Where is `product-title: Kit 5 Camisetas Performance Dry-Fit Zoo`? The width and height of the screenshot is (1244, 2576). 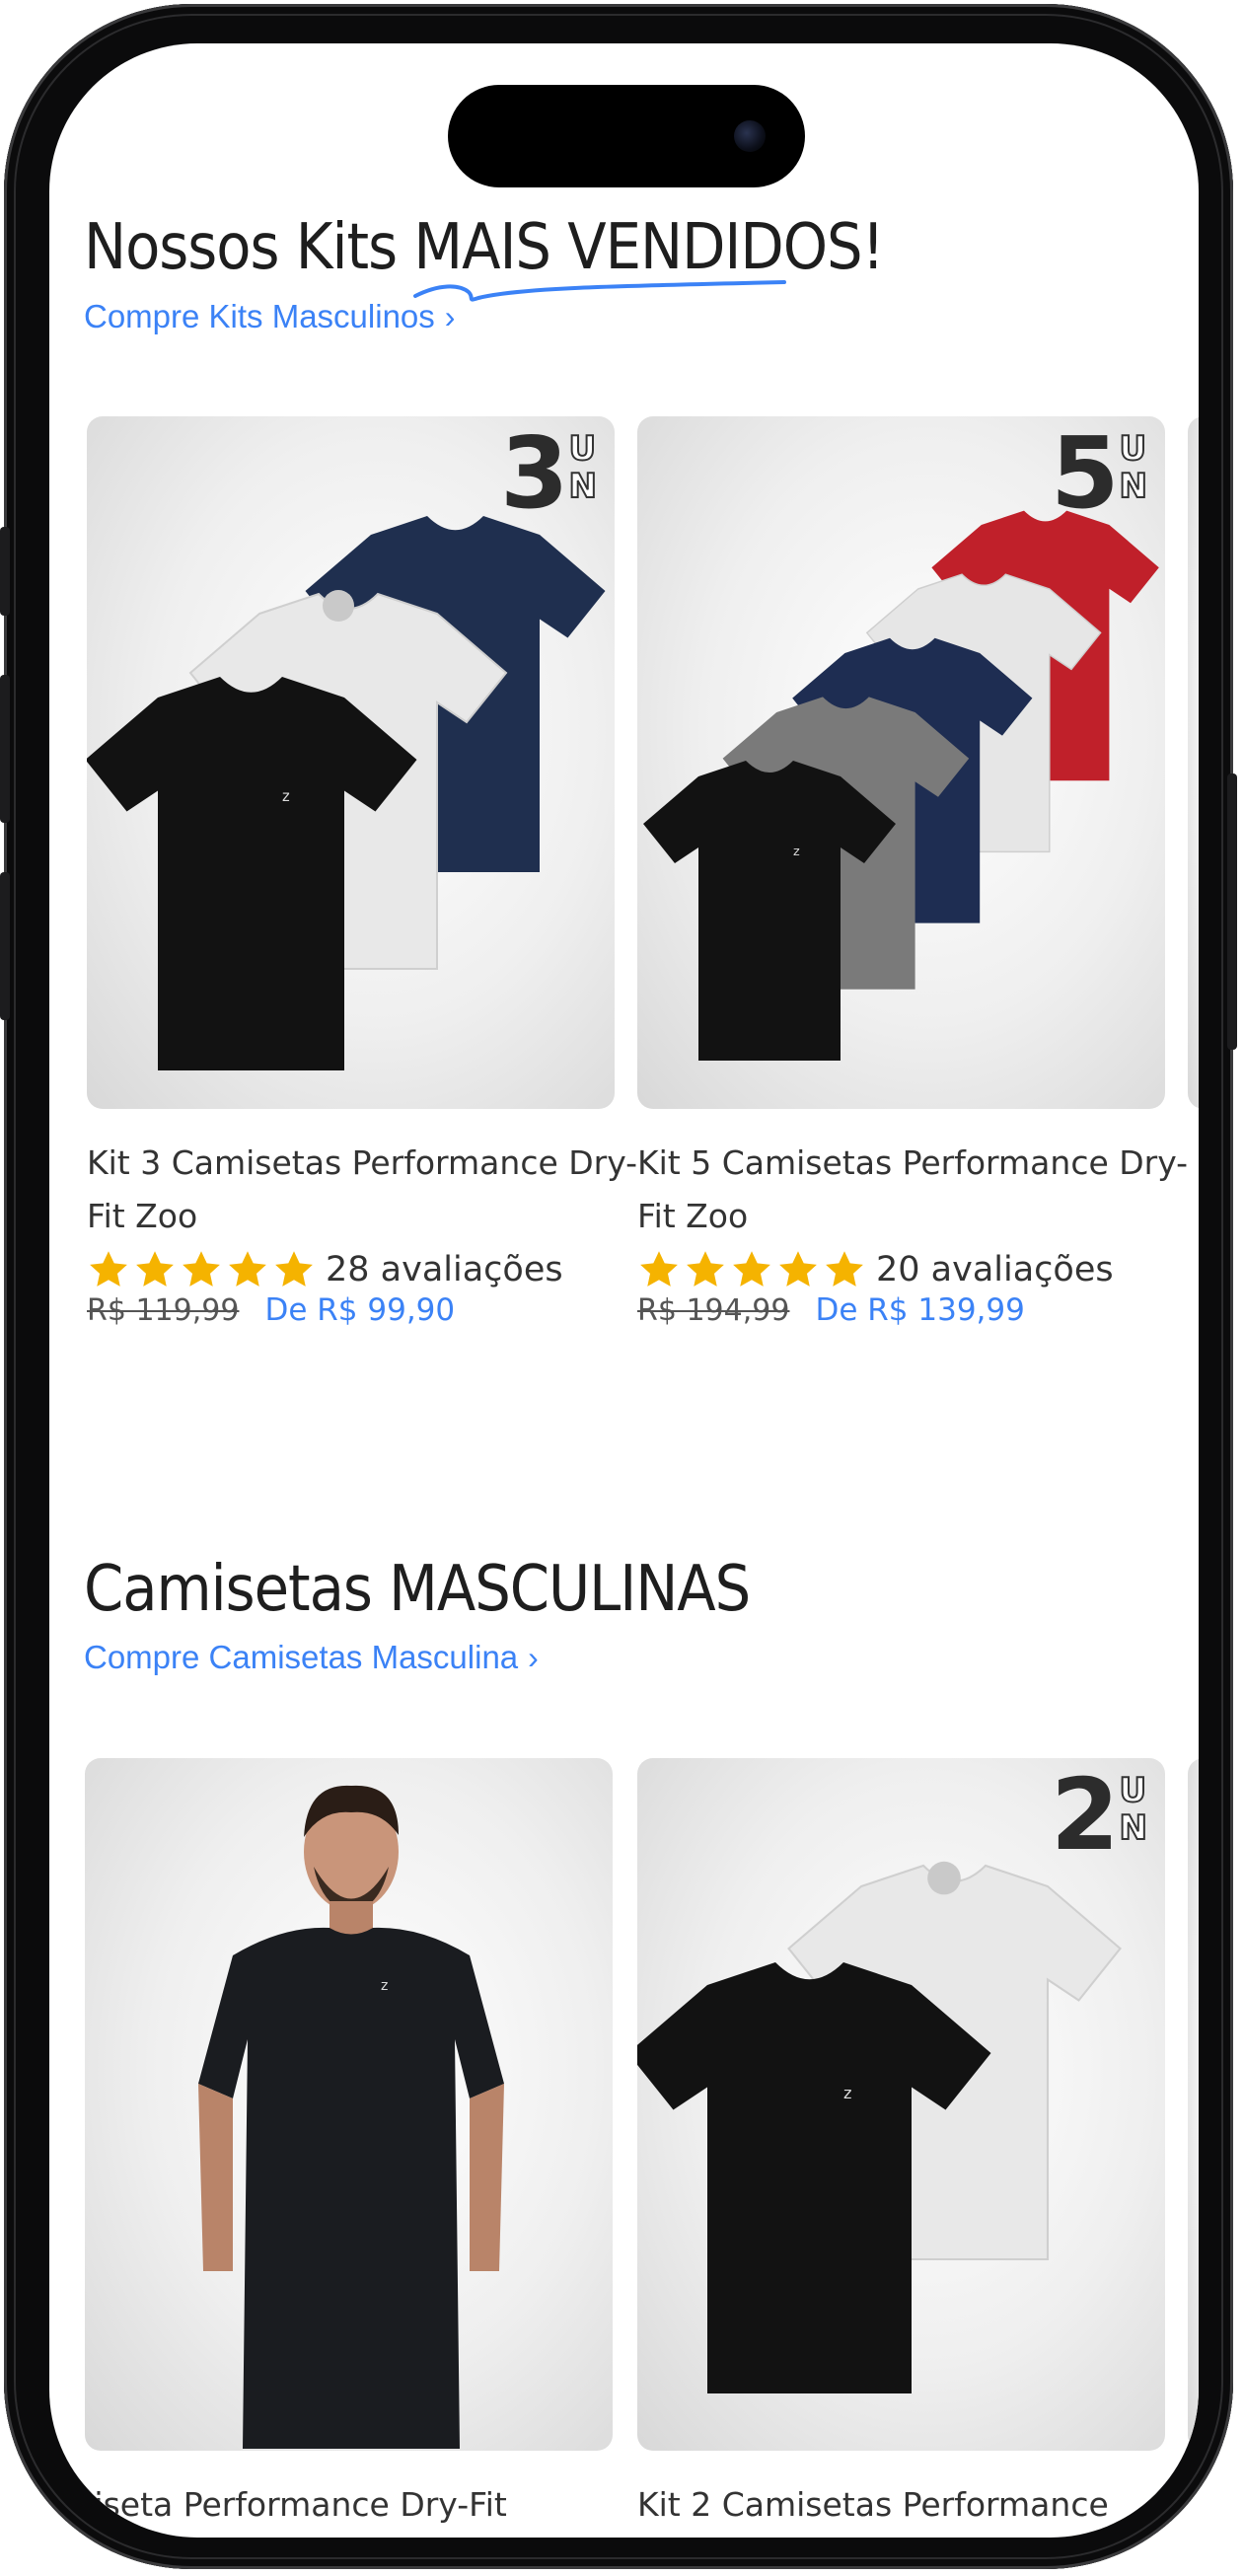 product-title: Kit 5 Camisetas Performance Dry-Fit Zoo is located at coordinates (913, 1190).